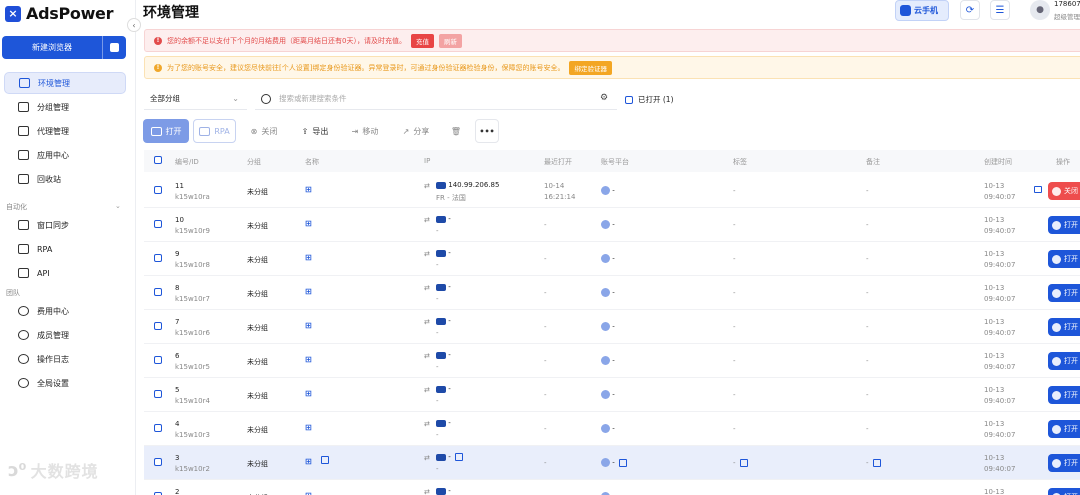 The height and width of the screenshot is (495, 1080). Describe the element at coordinates (994, 458) in the screenshot. I see `row-created-date: 10-13` at that location.